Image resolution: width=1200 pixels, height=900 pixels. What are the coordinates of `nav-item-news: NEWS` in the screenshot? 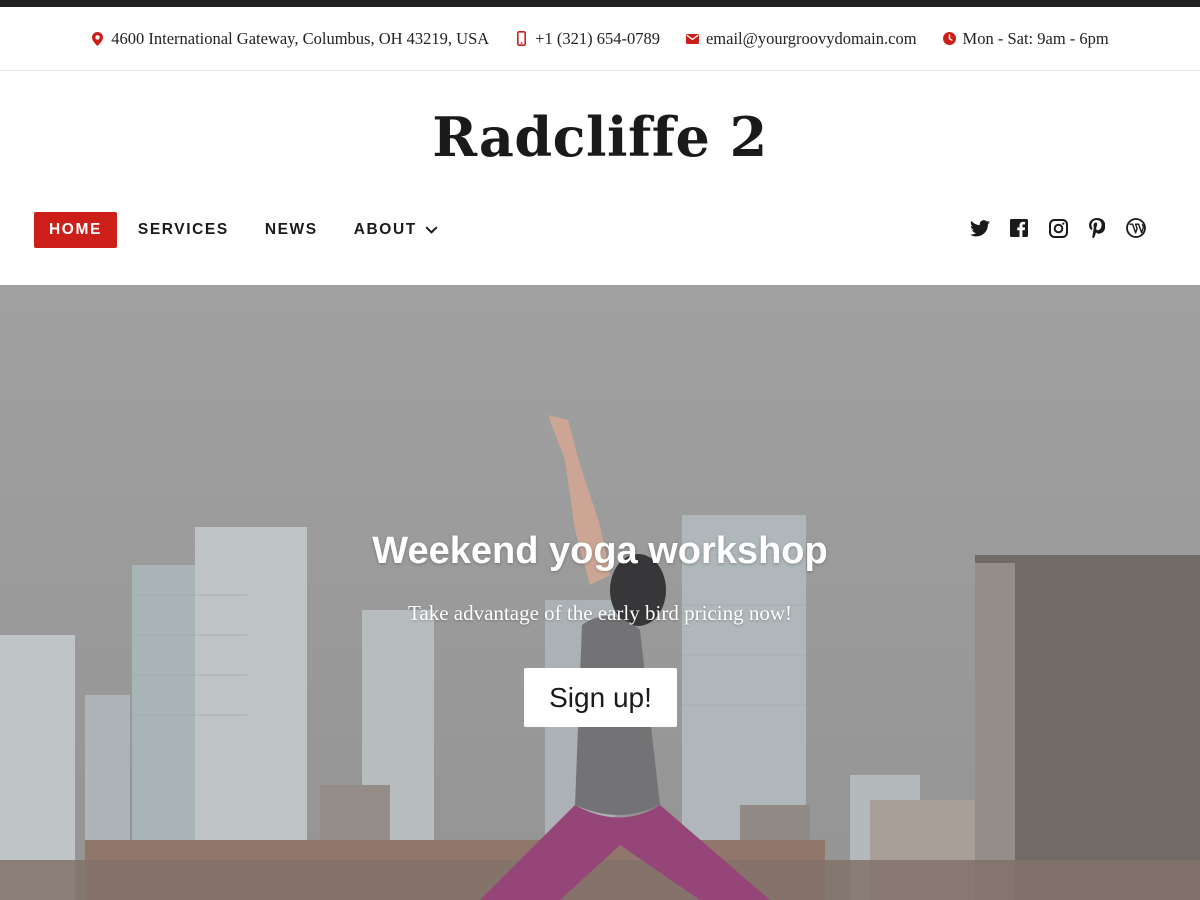 It's located at (291, 230).